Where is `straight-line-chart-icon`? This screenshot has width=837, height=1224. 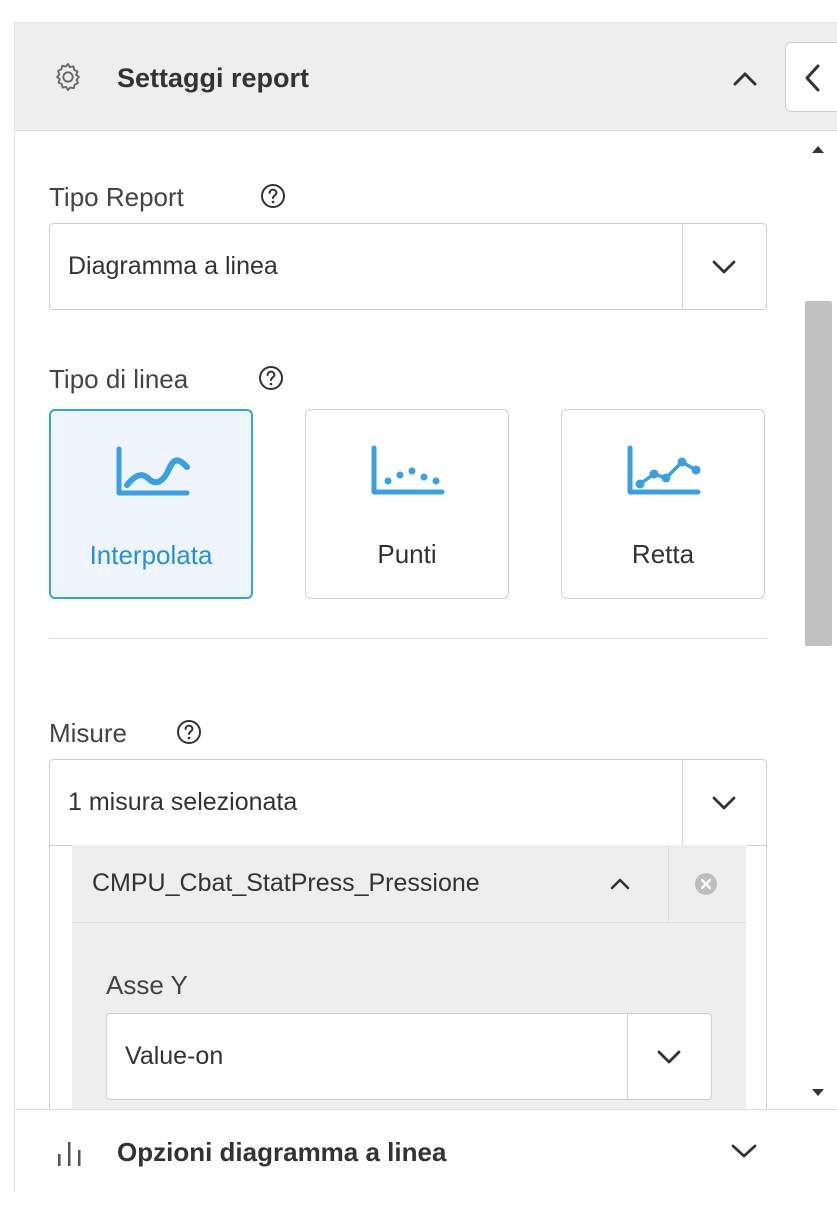
straight-line-chart-icon is located at coordinates (664, 470).